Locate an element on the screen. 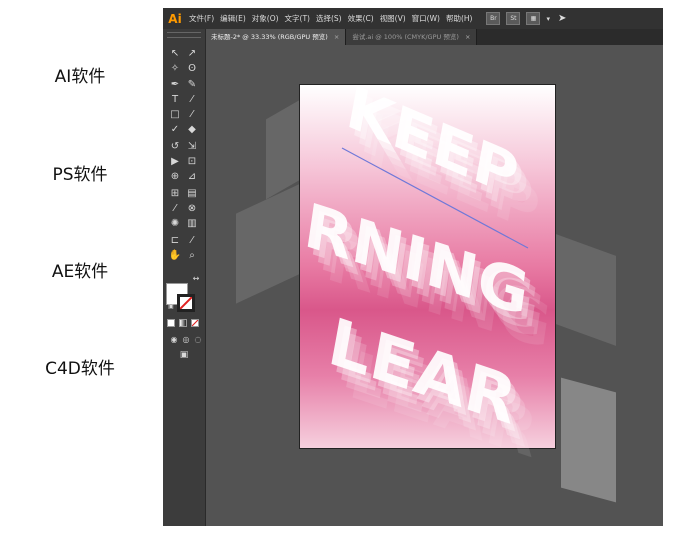  menu-object: 对象(O) is located at coordinates (265, 18).